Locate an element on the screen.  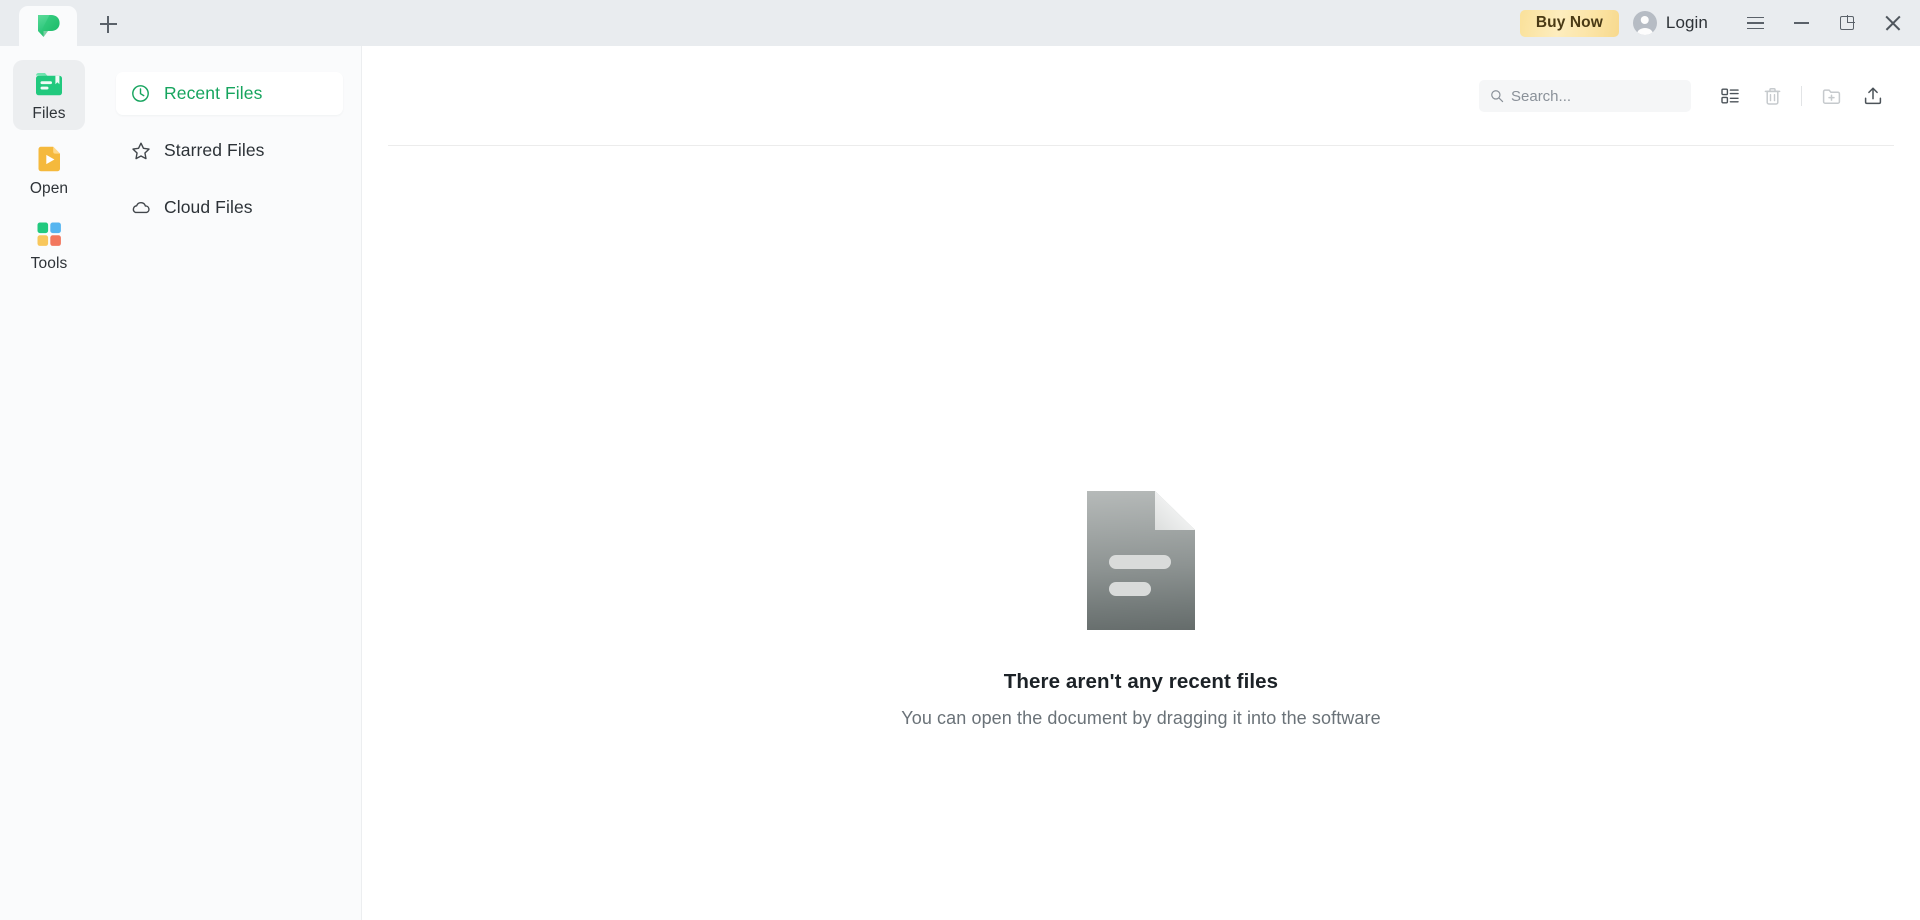
files-icon is located at coordinates (49, 83).